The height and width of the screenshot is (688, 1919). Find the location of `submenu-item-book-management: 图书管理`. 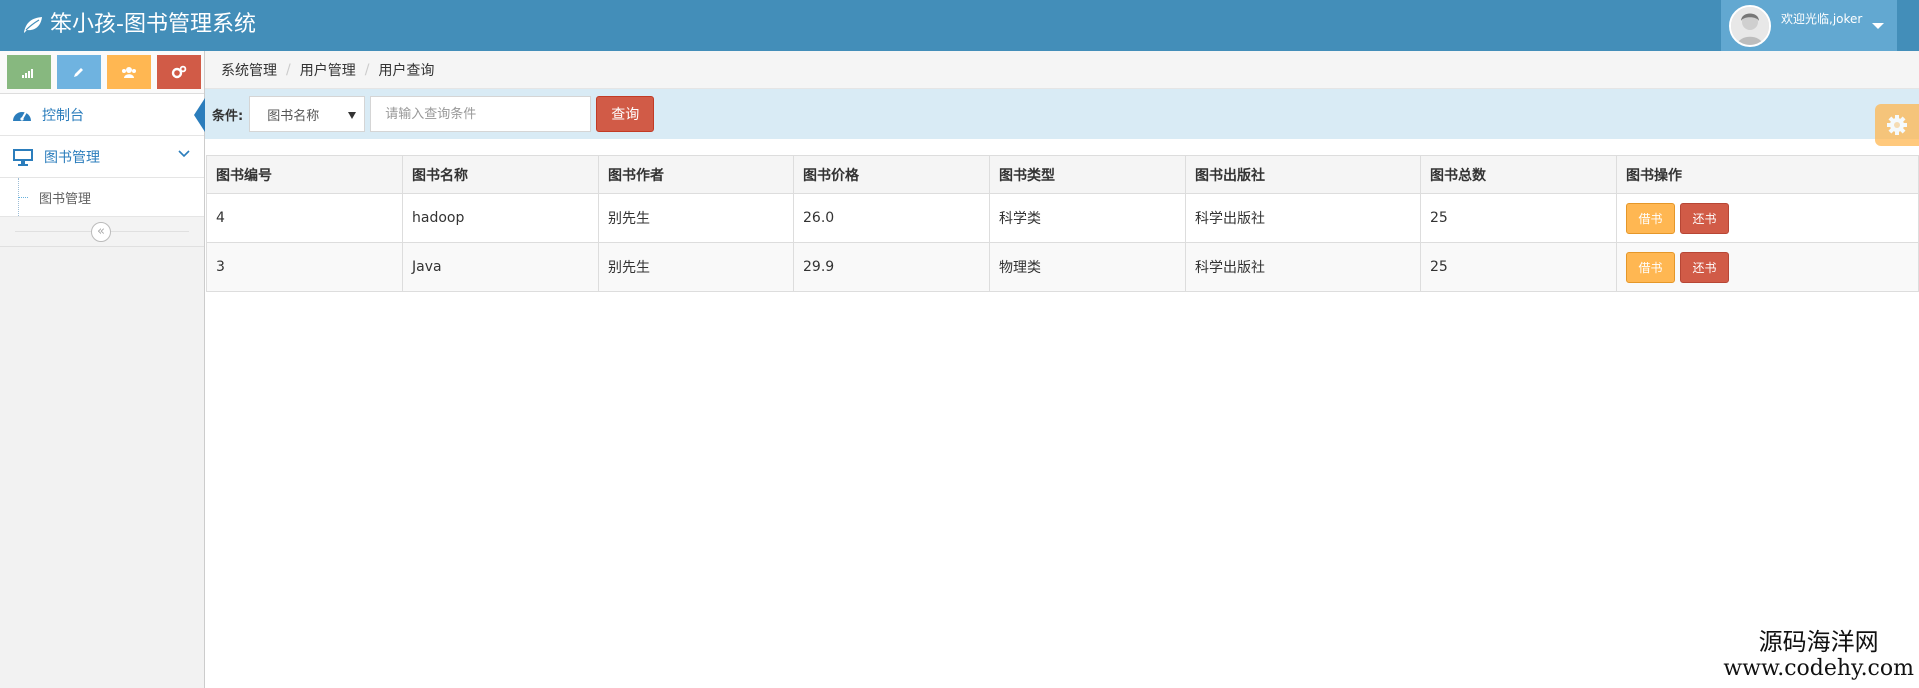

submenu-item-book-management: 图书管理 is located at coordinates (102, 197).